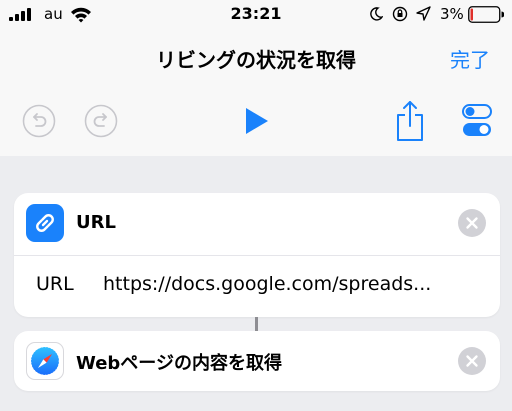  What do you see at coordinates (39, 121) in the screenshot?
I see `undo-icon` at bounding box center [39, 121].